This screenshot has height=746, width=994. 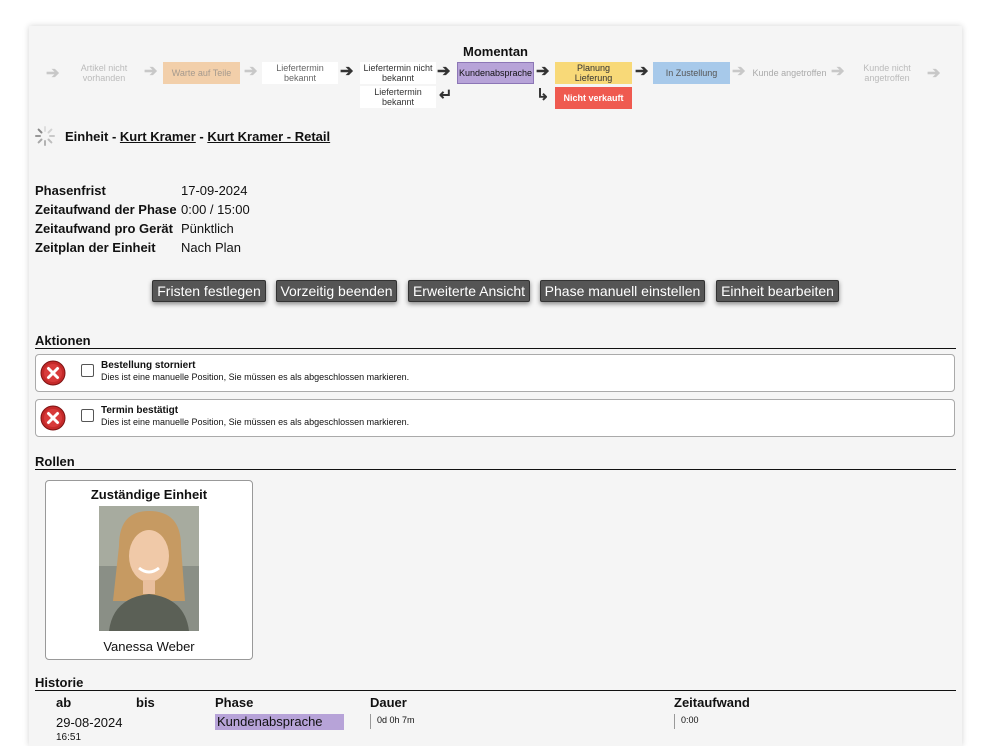 I want to click on zeitplan-label: Zeitplan der Einheit, so click(x=95, y=247).